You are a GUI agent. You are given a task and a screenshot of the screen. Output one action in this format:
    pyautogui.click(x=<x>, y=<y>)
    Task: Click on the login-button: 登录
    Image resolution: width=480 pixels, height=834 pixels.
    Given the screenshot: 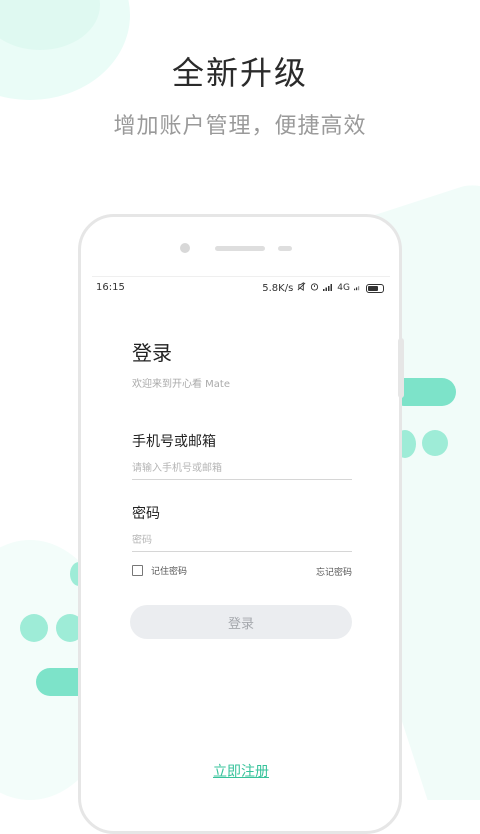 What is the action you would take?
    pyautogui.click(x=241, y=622)
    